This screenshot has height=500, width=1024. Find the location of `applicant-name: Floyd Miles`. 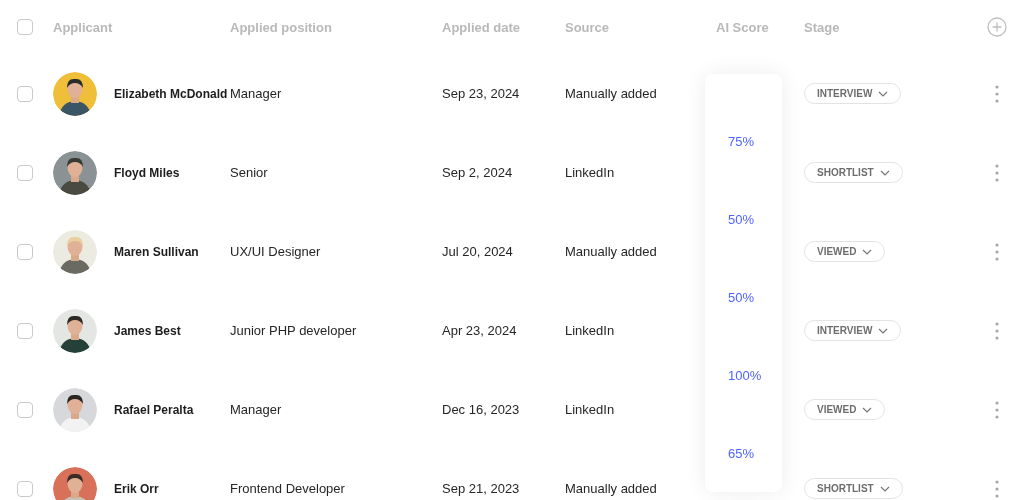

applicant-name: Floyd Miles is located at coordinates (147, 172).